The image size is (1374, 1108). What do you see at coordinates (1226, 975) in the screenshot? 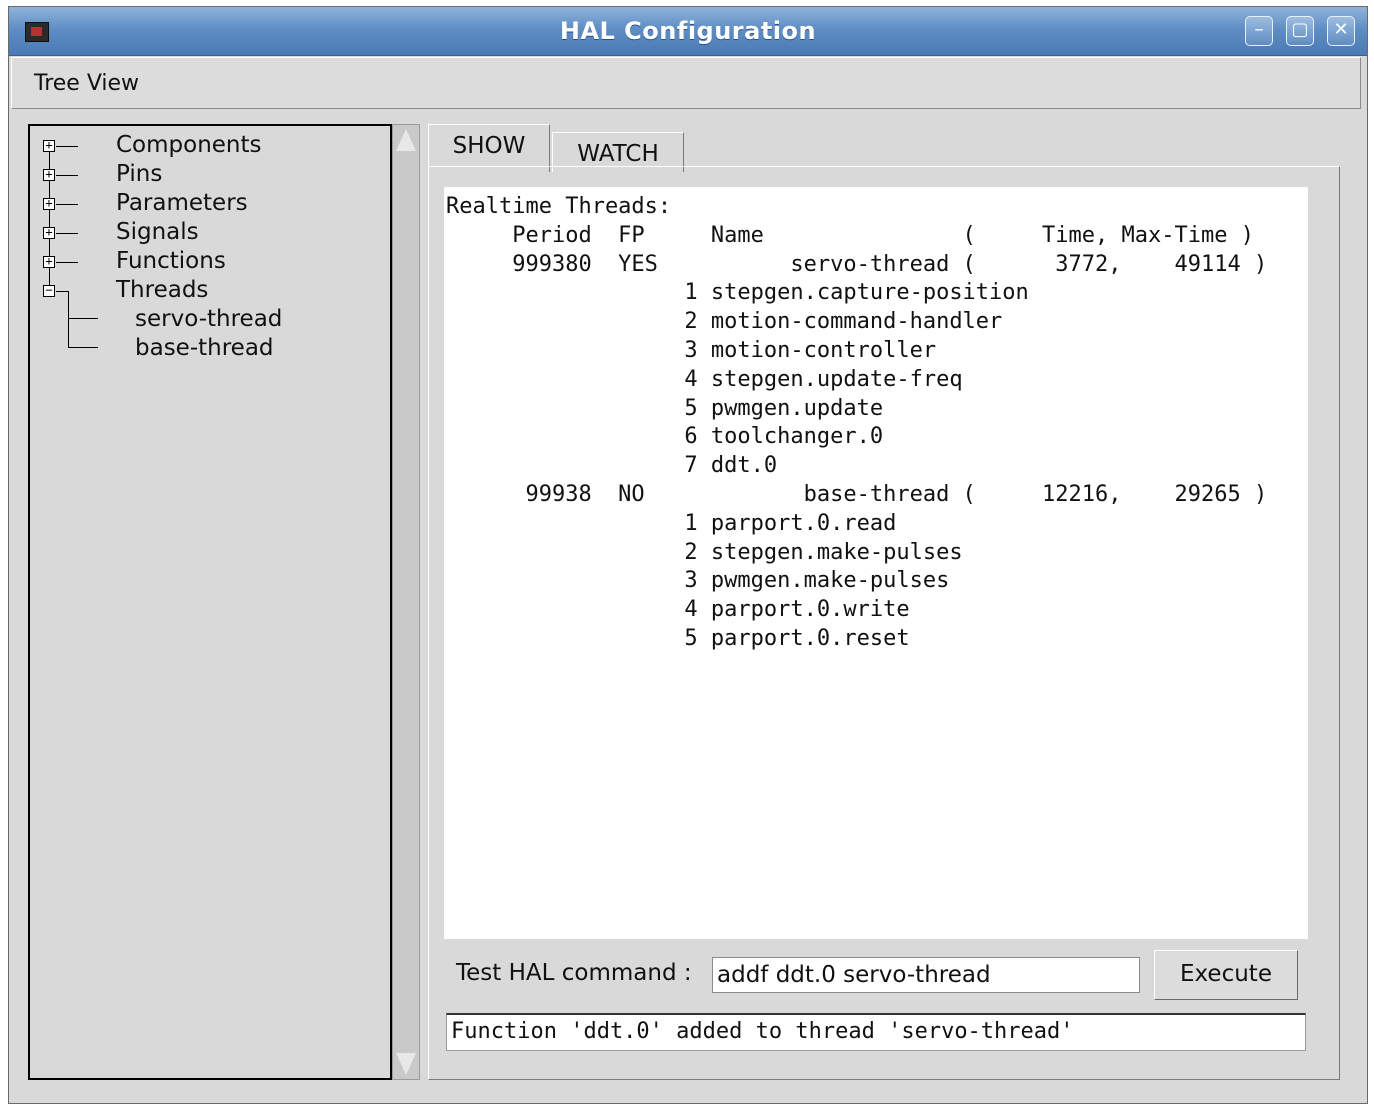
I see `execute-button: Execute` at bounding box center [1226, 975].